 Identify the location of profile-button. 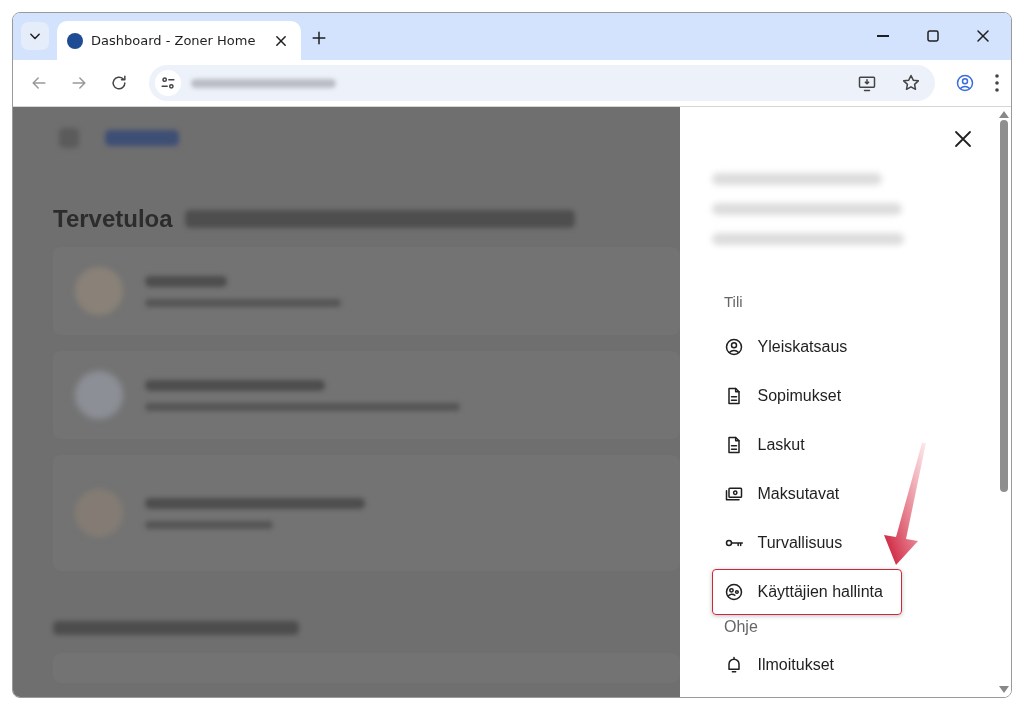
(965, 83).